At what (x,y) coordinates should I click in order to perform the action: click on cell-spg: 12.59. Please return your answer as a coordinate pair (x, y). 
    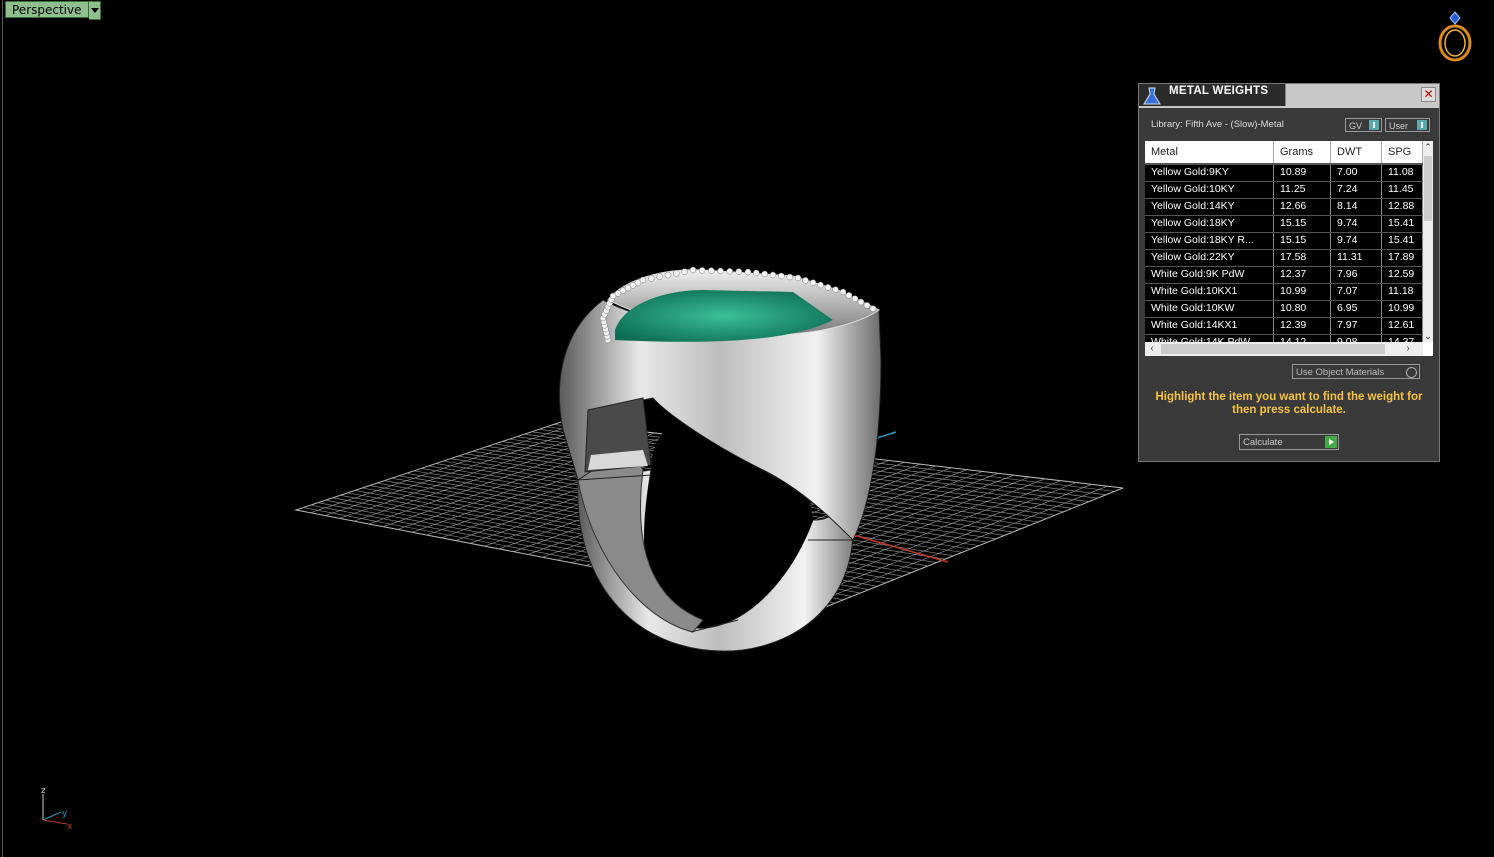
    Looking at the image, I should click on (1402, 275).